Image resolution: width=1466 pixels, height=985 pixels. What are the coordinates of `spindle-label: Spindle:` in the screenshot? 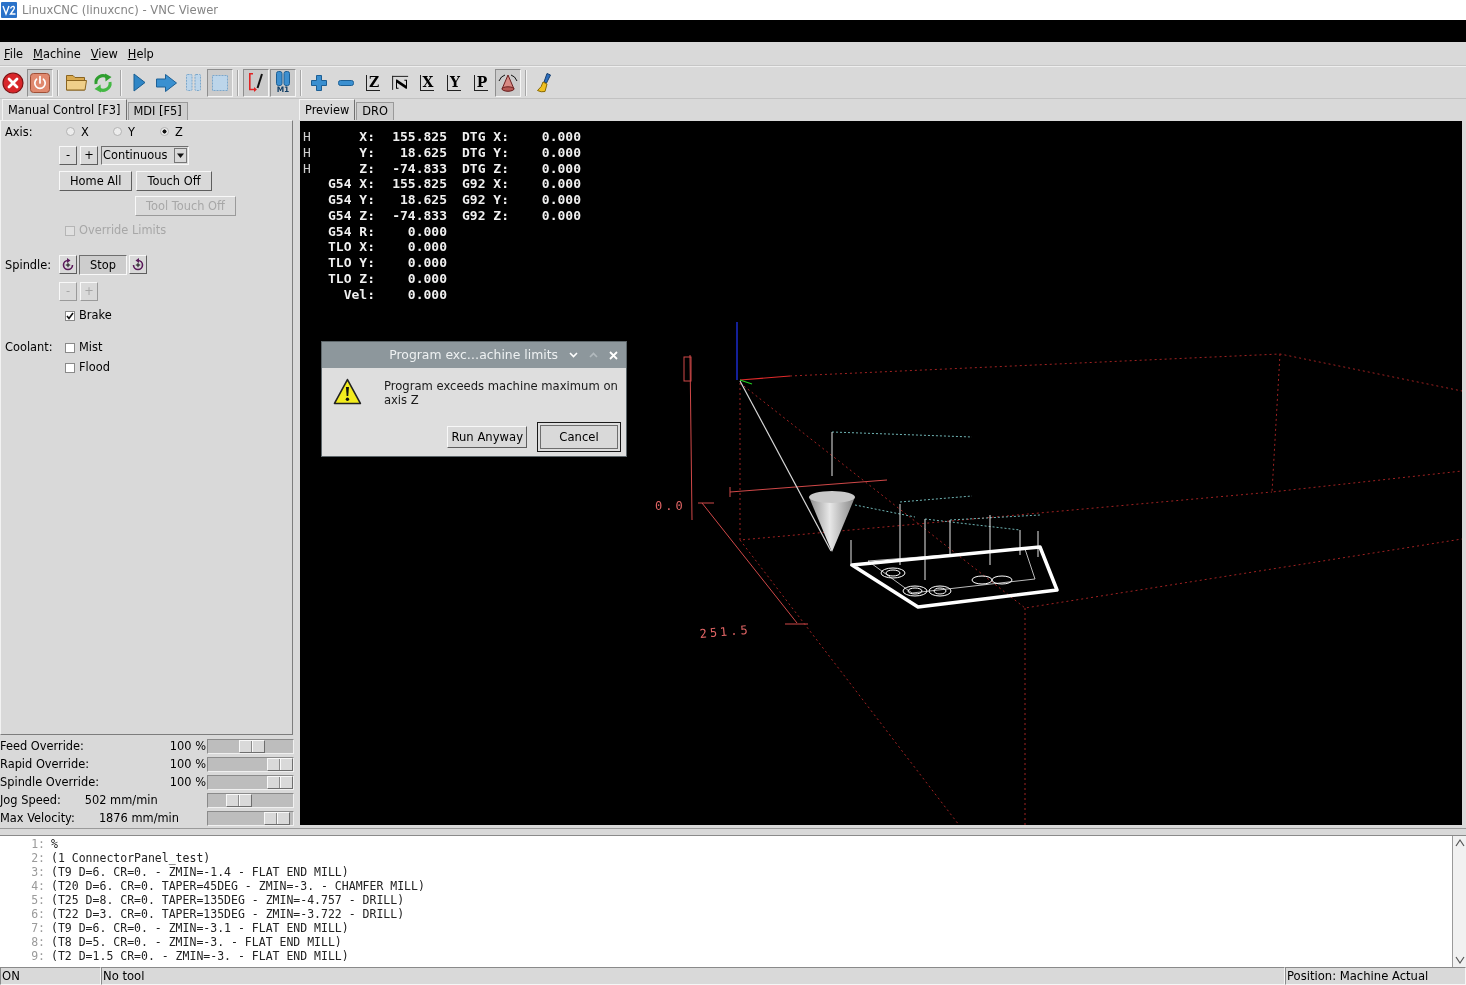 It's located at (29, 265).